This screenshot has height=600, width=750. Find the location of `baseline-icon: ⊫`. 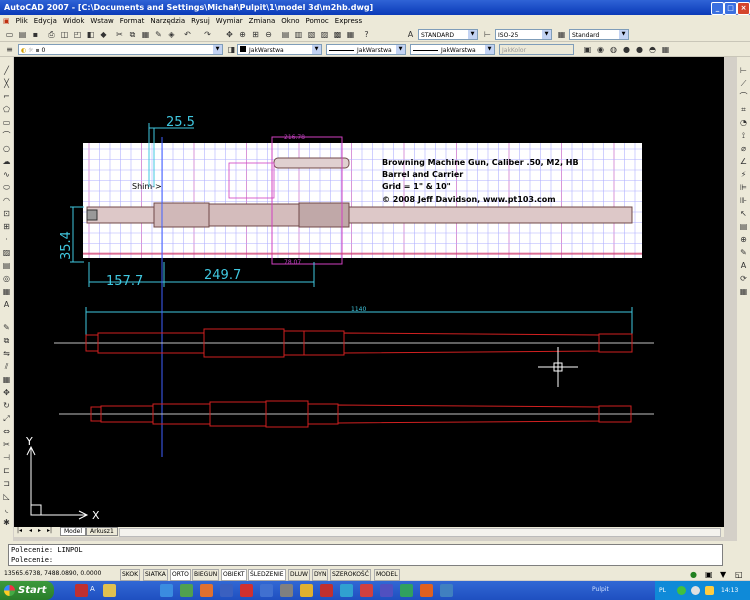

baseline-icon: ⊫ is located at coordinates (743, 187).